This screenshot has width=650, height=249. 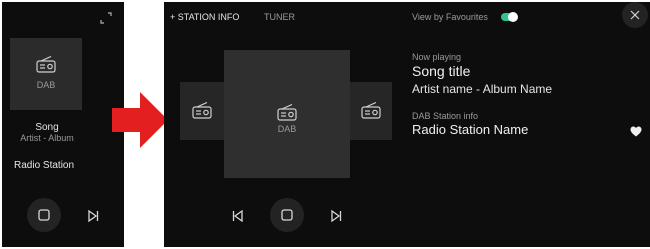 What do you see at coordinates (450, 17) in the screenshot?
I see `view-by-favourites-label: View by Favourites` at bounding box center [450, 17].